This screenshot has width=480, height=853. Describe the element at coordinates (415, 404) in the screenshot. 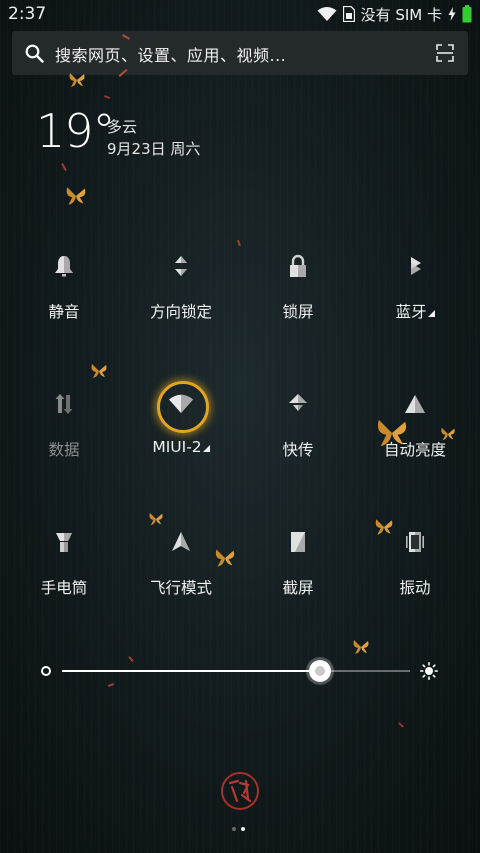

I see `auto-brightness-icon` at that location.